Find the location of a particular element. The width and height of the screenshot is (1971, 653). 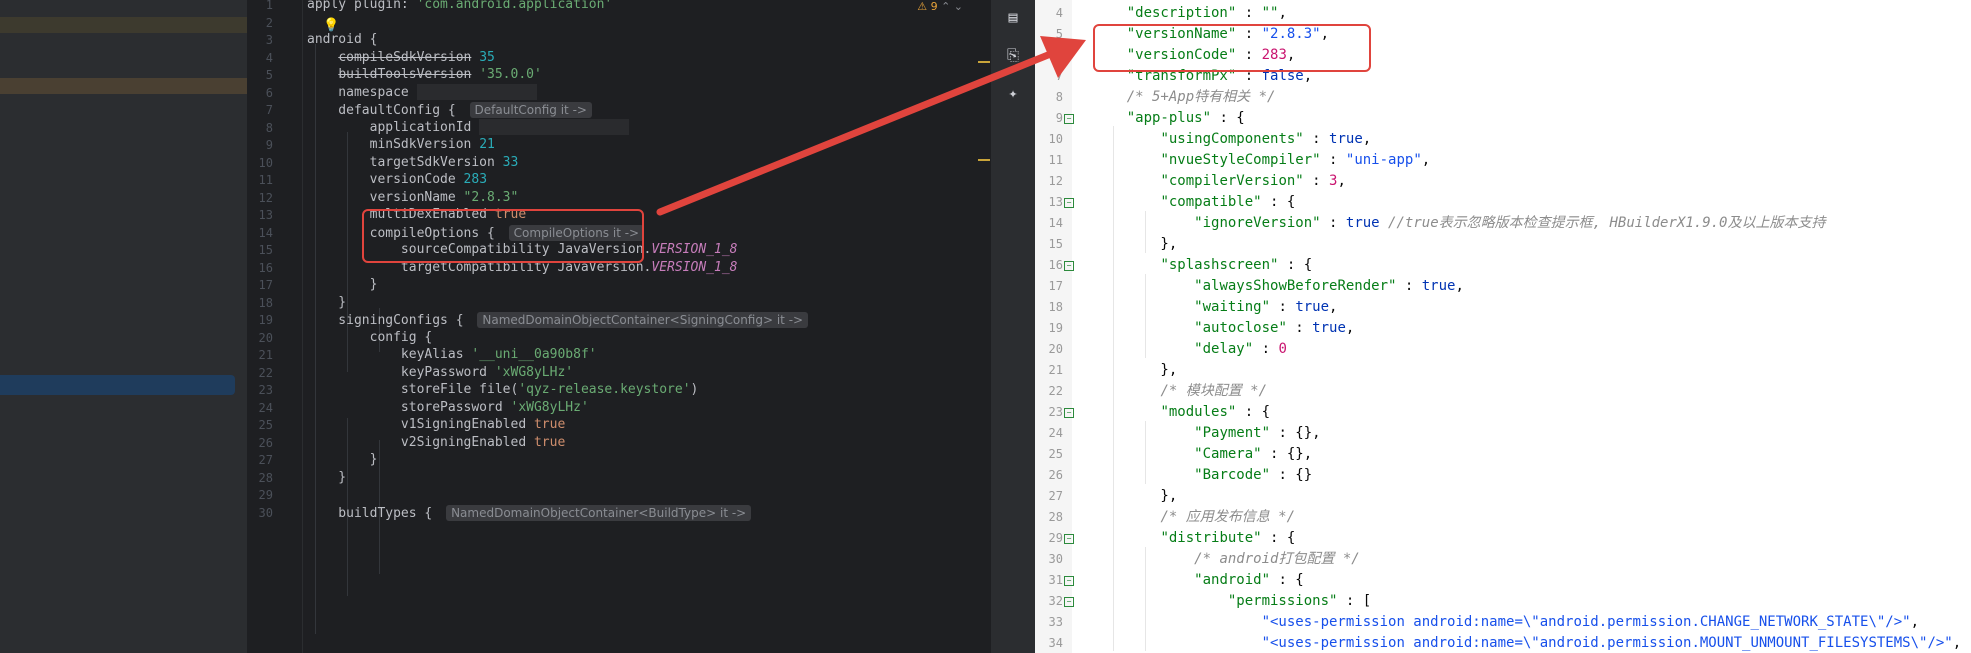

annotation-arrow is located at coordinates (871, 126).